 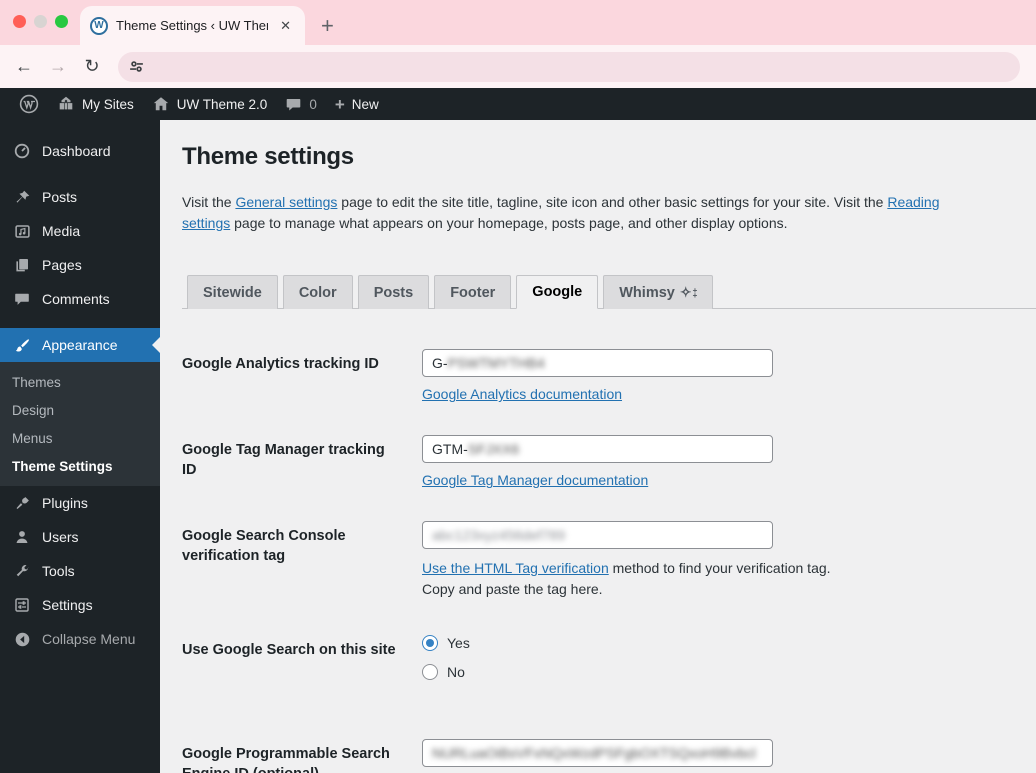 I want to click on wrench-icon, so click(x=22, y=571).